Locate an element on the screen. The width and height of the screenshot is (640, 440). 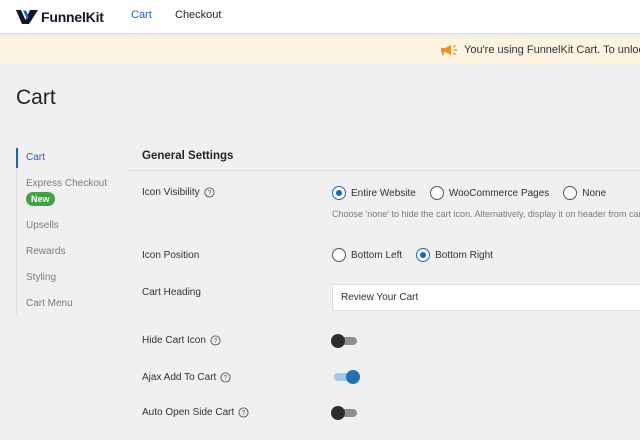
icon-visibility-label-text: Icon Visibility is located at coordinates (171, 192).